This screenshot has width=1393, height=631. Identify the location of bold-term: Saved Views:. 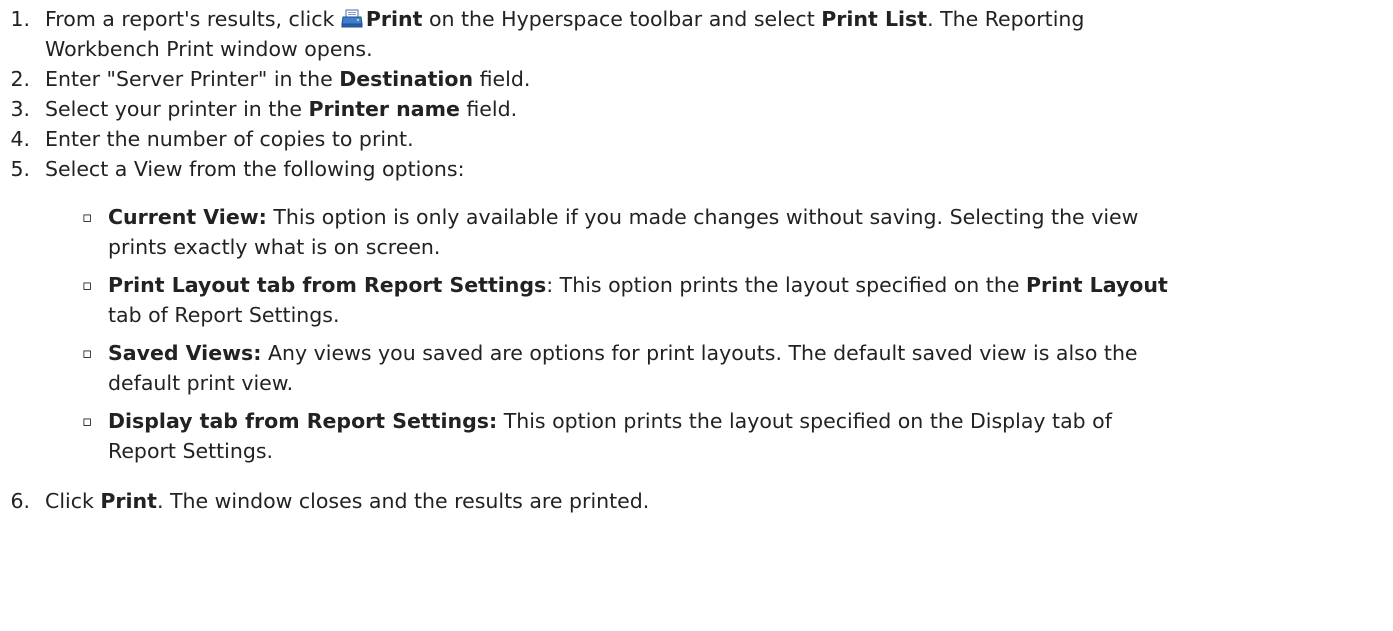
(185, 353).